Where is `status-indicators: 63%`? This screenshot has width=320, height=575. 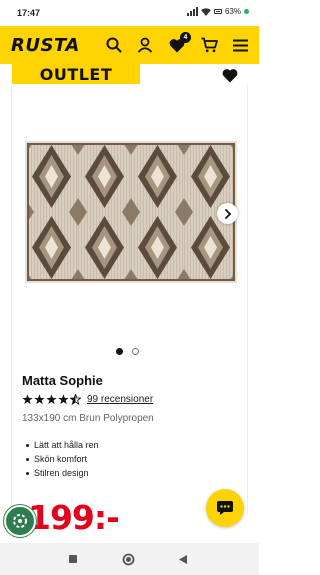 status-indicators: 63% is located at coordinates (217, 11).